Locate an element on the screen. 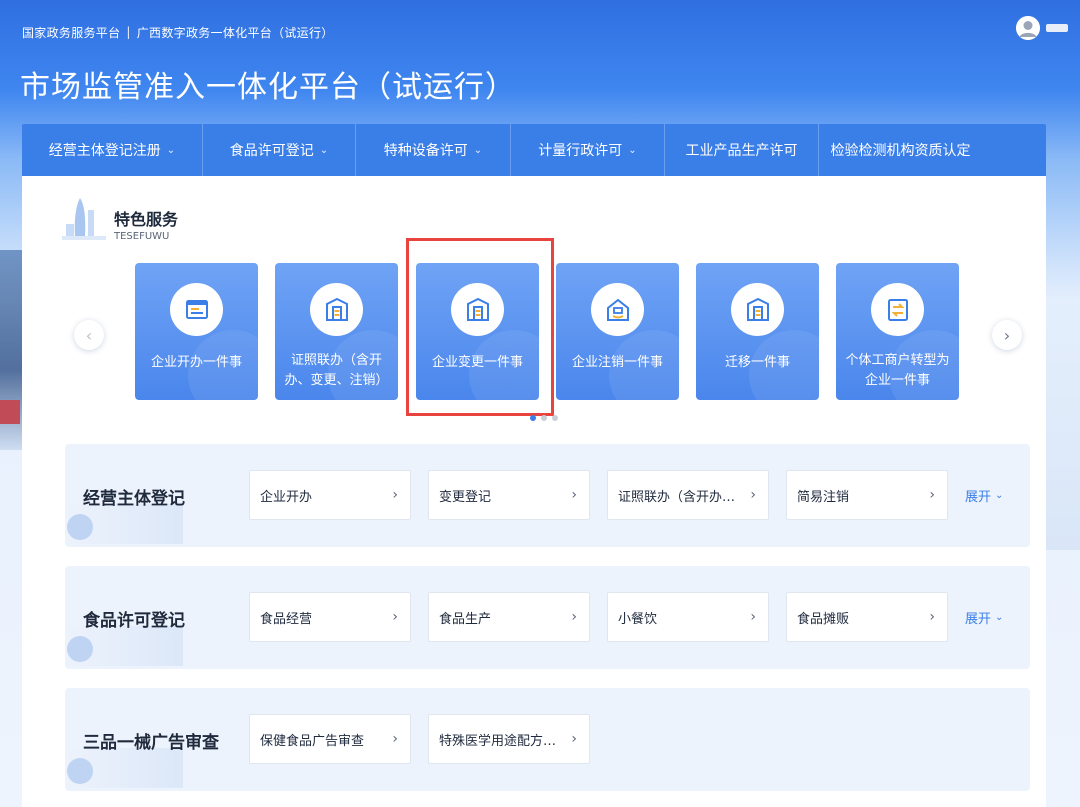  feature-card-enterprise-setup: 企业开办一件事 is located at coordinates (196, 331).